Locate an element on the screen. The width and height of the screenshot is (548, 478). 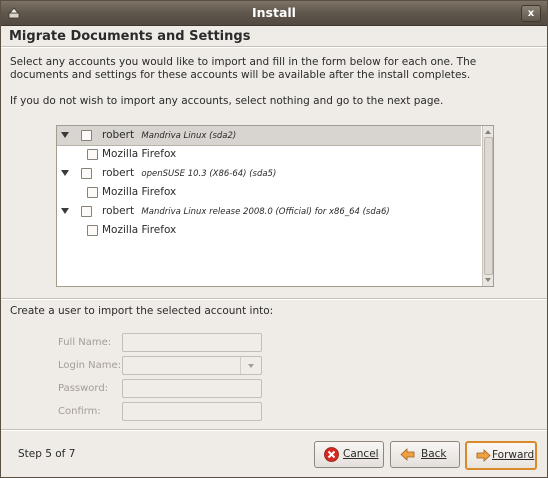
arrow-left-icon is located at coordinates (407, 454).